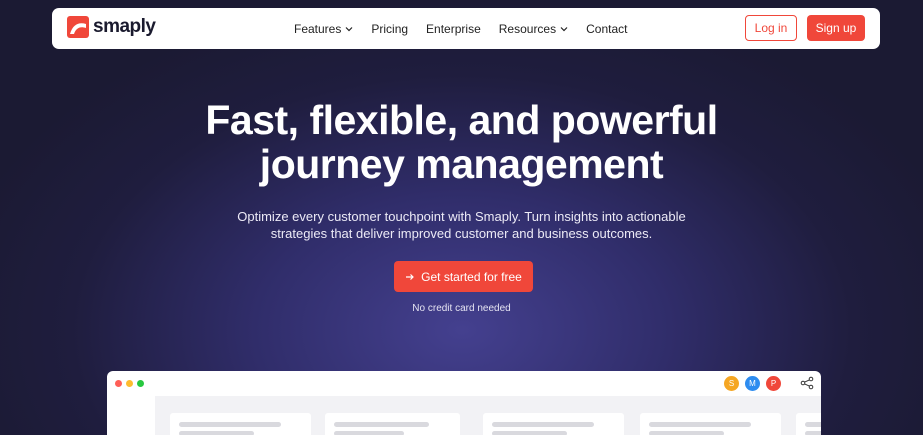 The image size is (923, 435). Describe the element at coordinates (471, 276) in the screenshot. I see `get-started-label: Get started for free` at that location.